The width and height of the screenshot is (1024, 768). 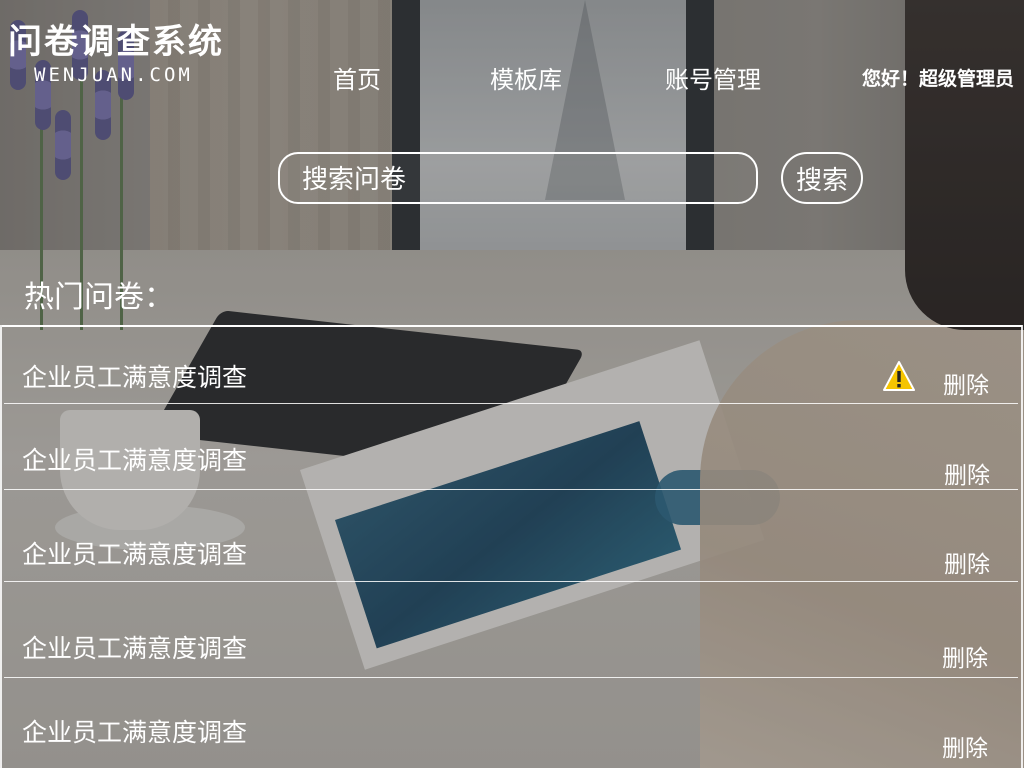 I want to click on nav-home: 首页, so click(x=357, y=80).